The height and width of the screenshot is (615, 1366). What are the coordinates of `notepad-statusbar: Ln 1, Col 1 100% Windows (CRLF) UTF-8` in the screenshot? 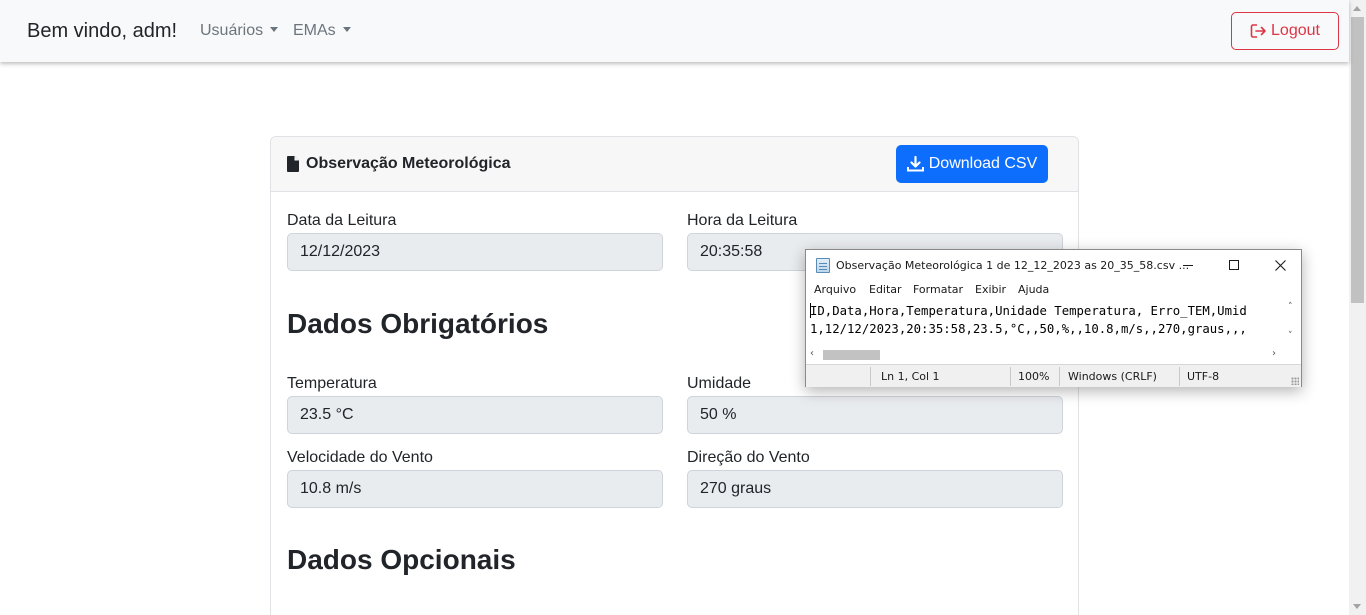 It's located at (1053, 375).